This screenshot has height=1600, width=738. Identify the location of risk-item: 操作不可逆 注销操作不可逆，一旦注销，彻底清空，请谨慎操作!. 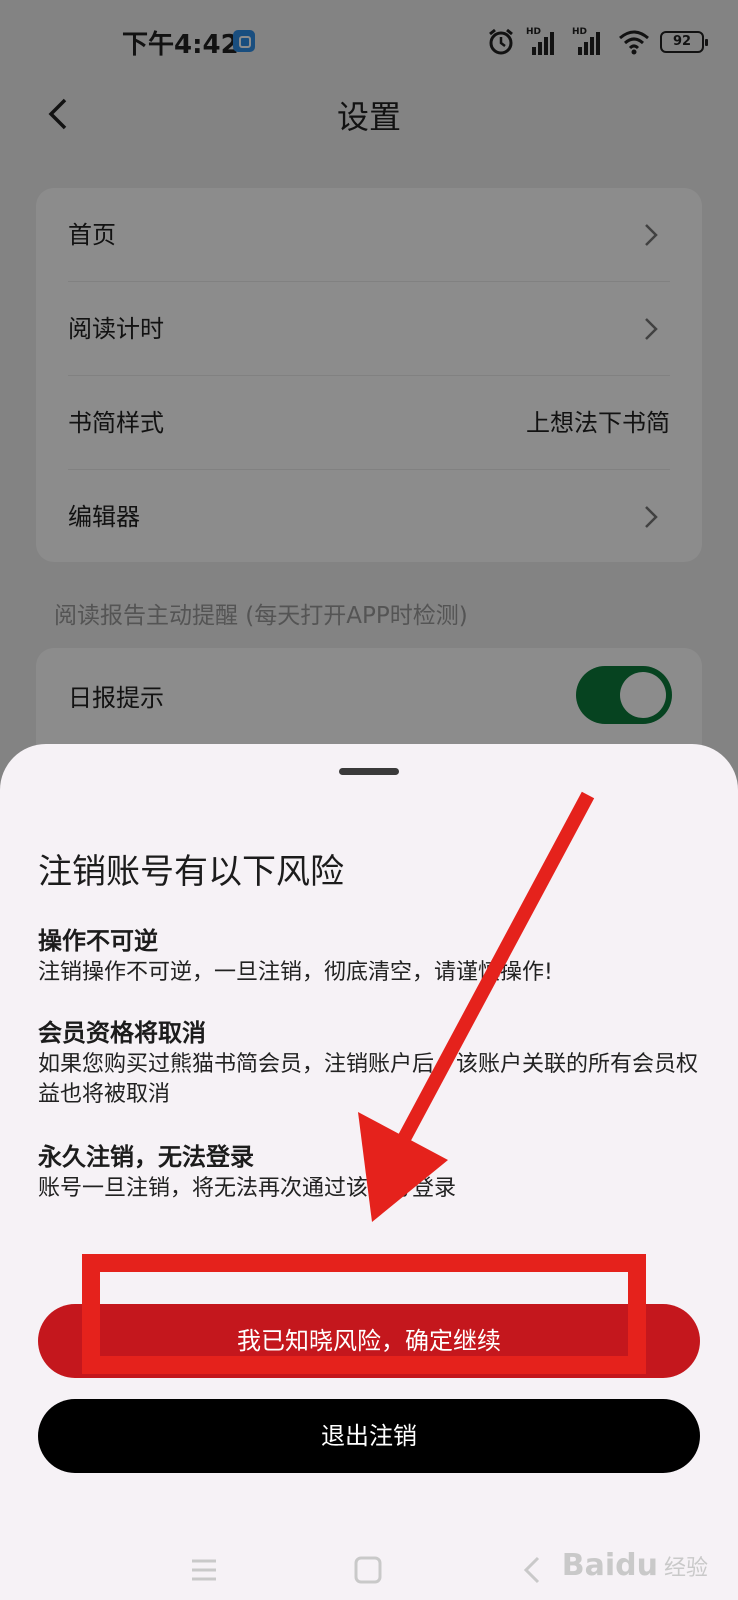
(369, 956).